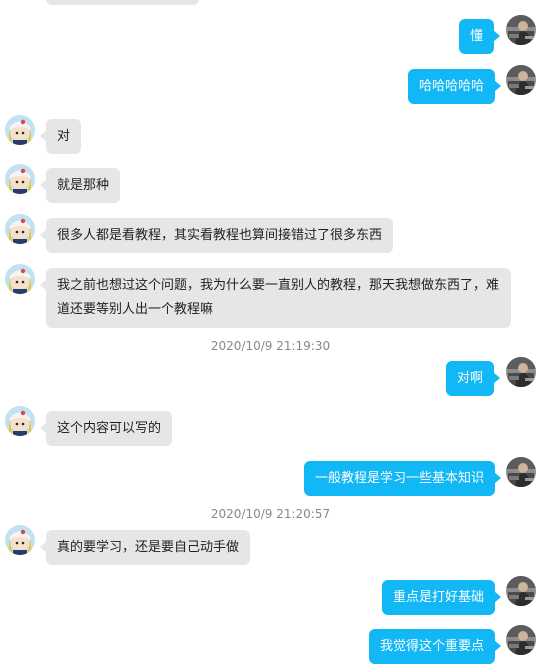 Image resolution: width=541 pixels, height=670 pixels. What do you see at coordinates (435, 646) in the screenshot?
I see `self-message-bubble: 我觉得这个重要点` at bounding box center [435, 646].